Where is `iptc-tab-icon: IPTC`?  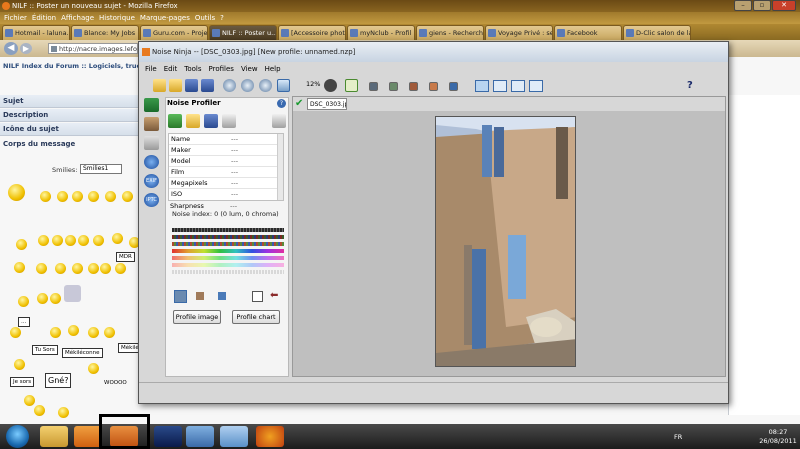
iptc-tab-icon: IPTC is located at coordinates (151, 200).